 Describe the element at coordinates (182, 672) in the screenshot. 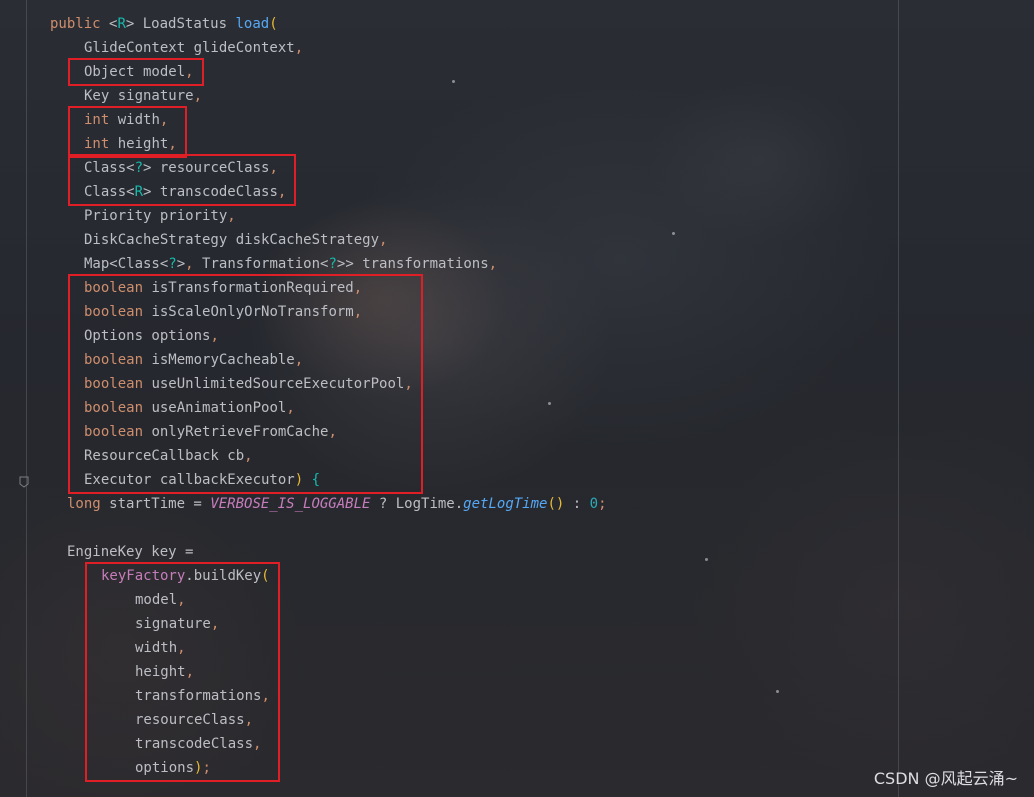

I see `highlight-box-buildkey-call` at that location.